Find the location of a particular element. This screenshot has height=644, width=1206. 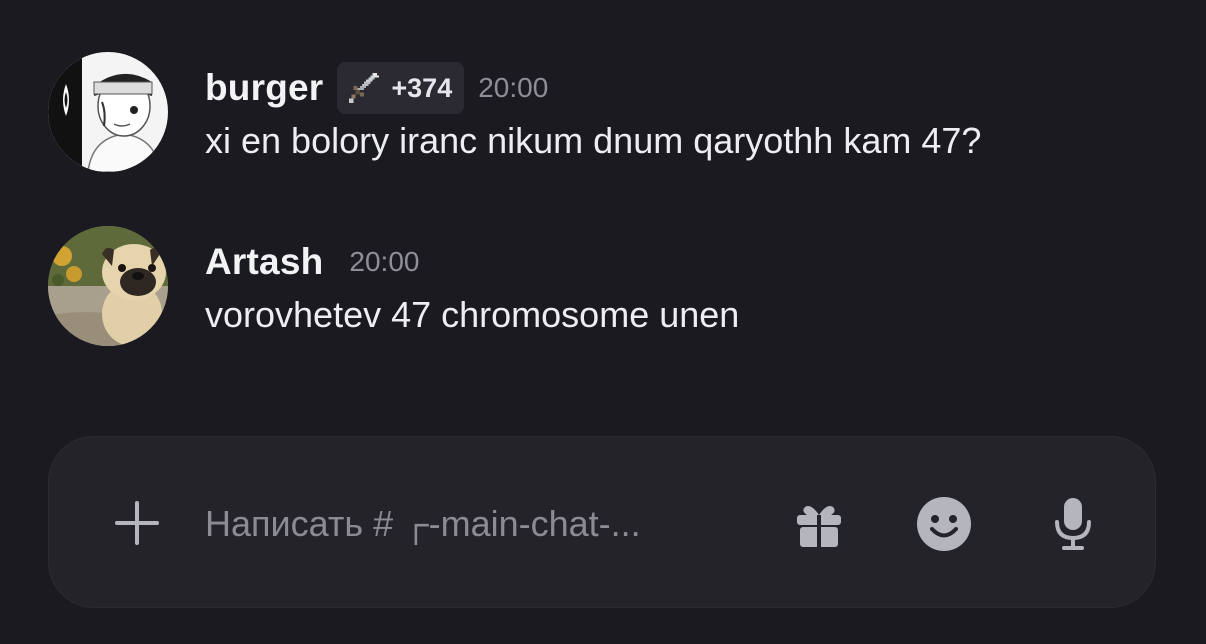

emoji-button is located at coordinates (944, 524).